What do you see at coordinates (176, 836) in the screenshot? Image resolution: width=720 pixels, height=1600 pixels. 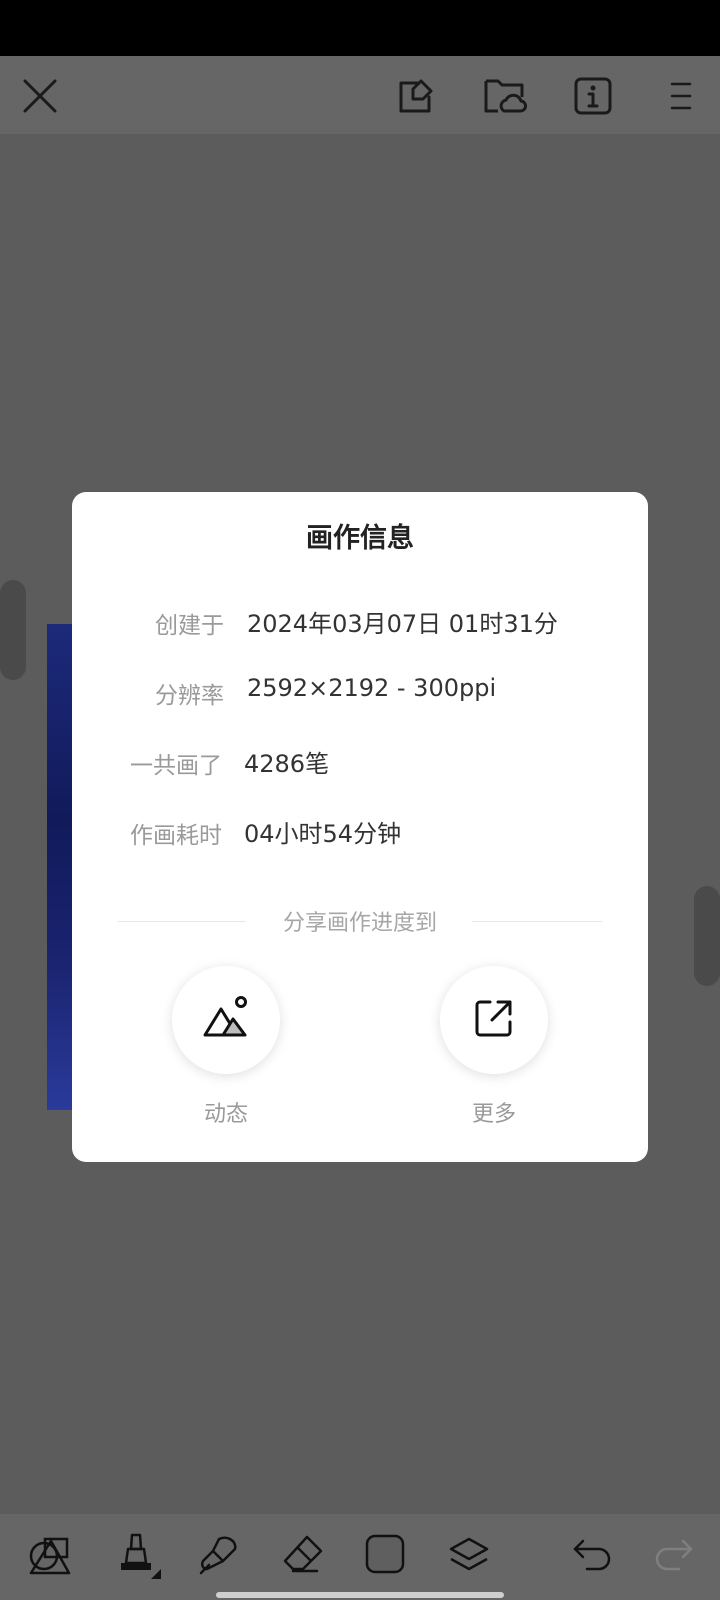 I see `drawing-time-label: 作画耗时` at bounding box center [176, 836].